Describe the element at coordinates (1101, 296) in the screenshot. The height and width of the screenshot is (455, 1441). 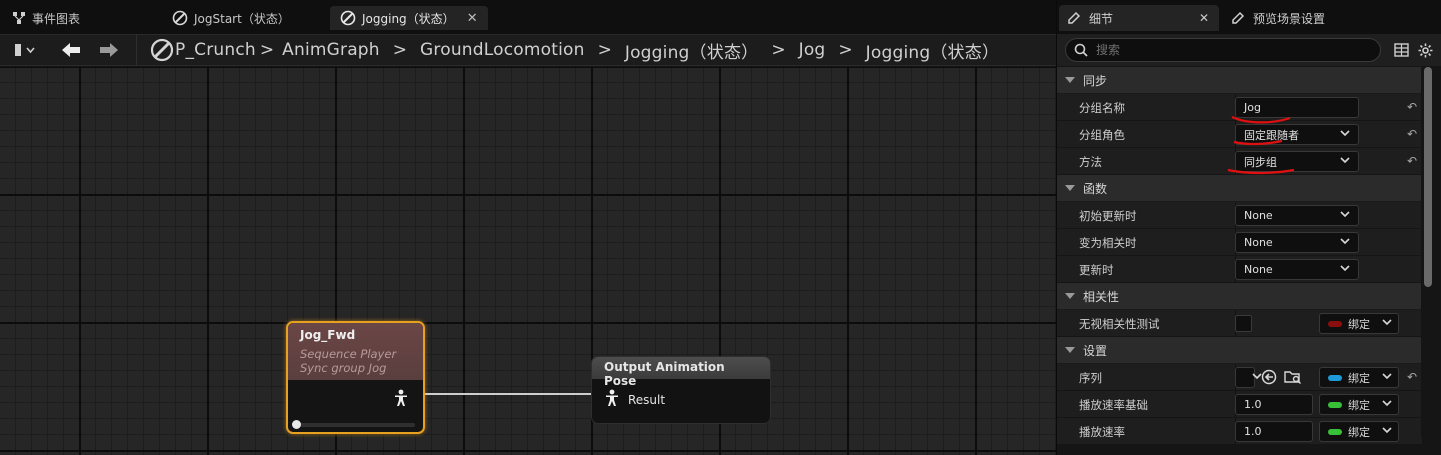
I see `category-label: 相关性` at that location.